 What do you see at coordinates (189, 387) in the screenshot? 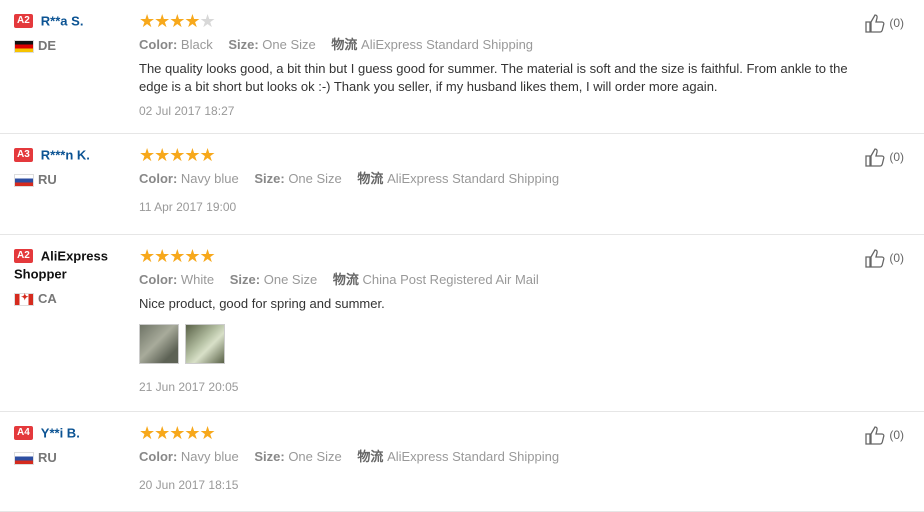
I see `review-date: 21 Jun 2017 20:05` at bounding box center [189, 387].